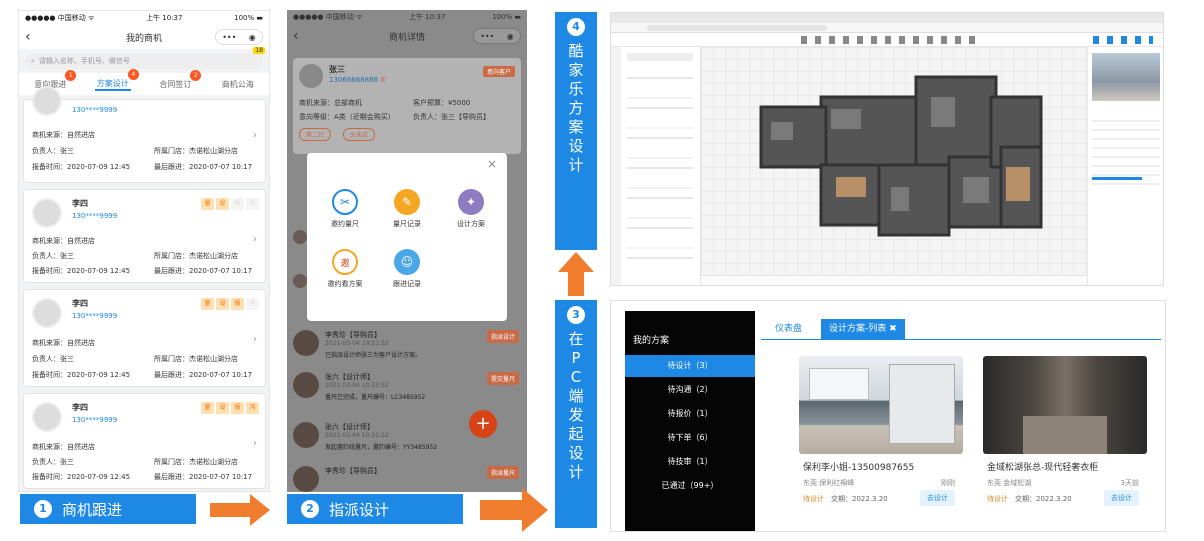 The image size is (1204, 541). I want to click on customer-source: 商机来源：总部商机, so click(330, 103).